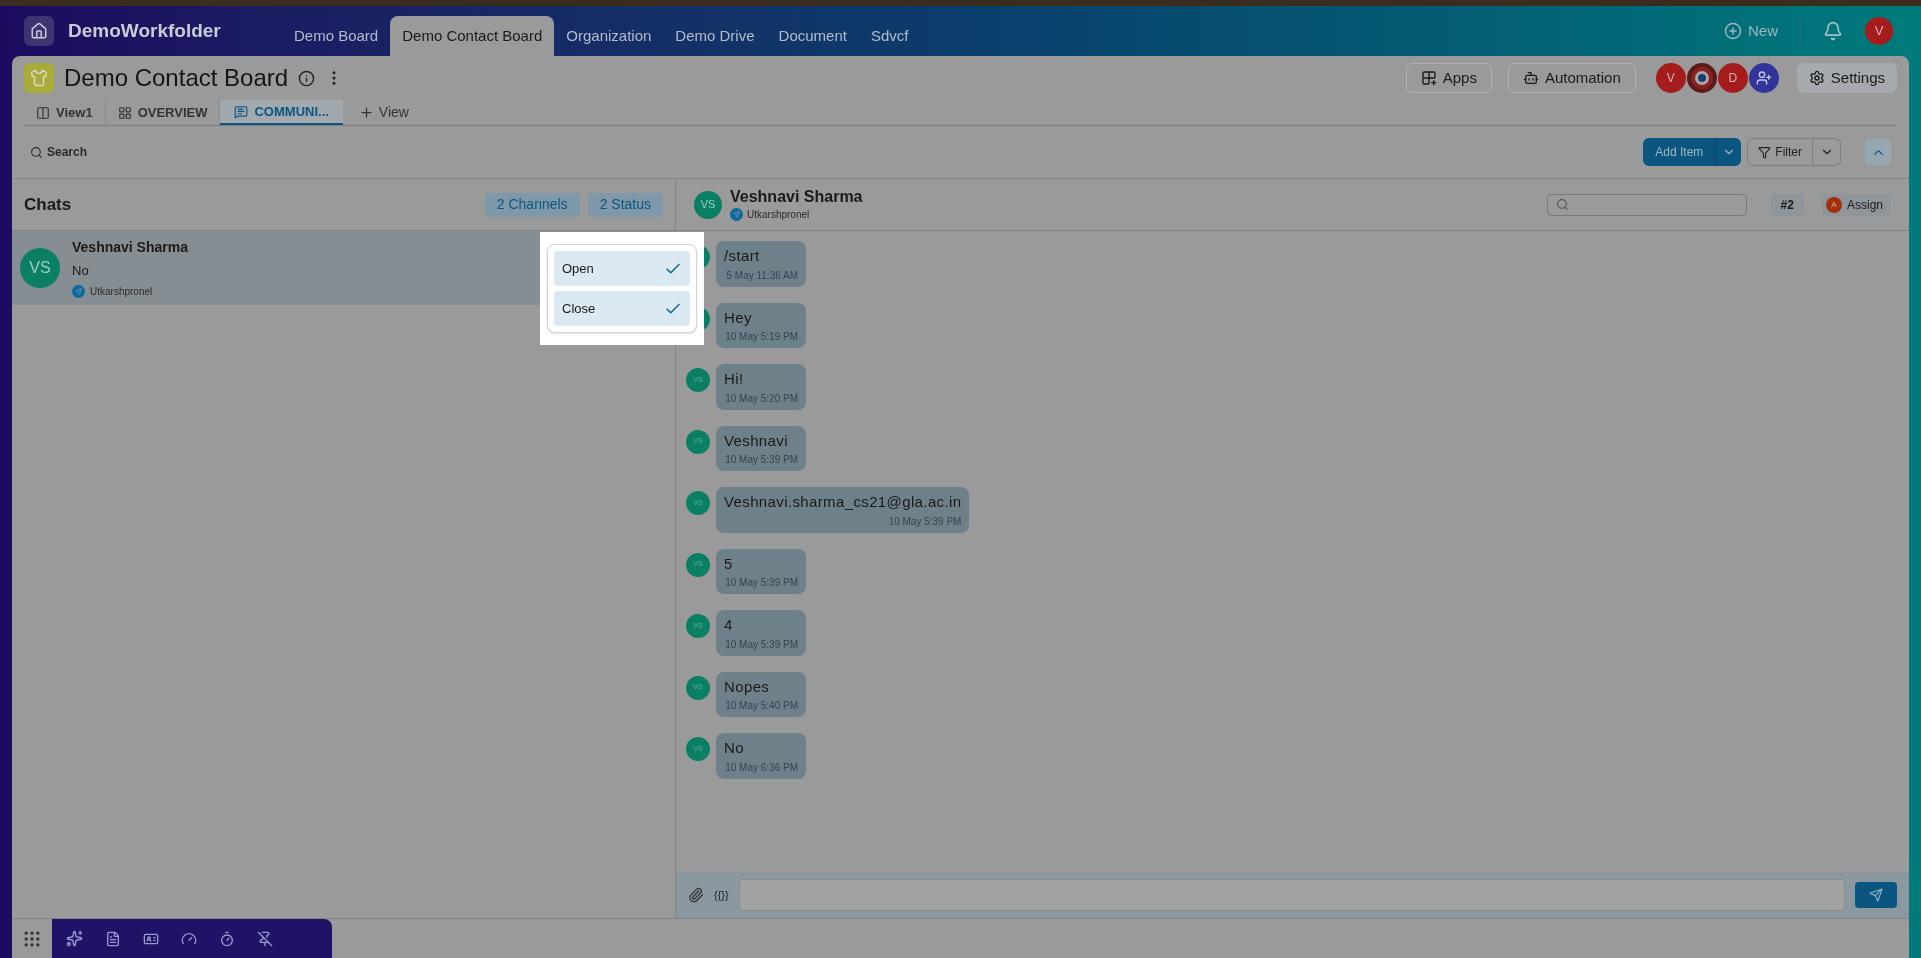 This screenshot has width=1921, height=958. Describe the element at coordinates (734, 379) in the screenshot. I see `message-text: Hi!` at that location.